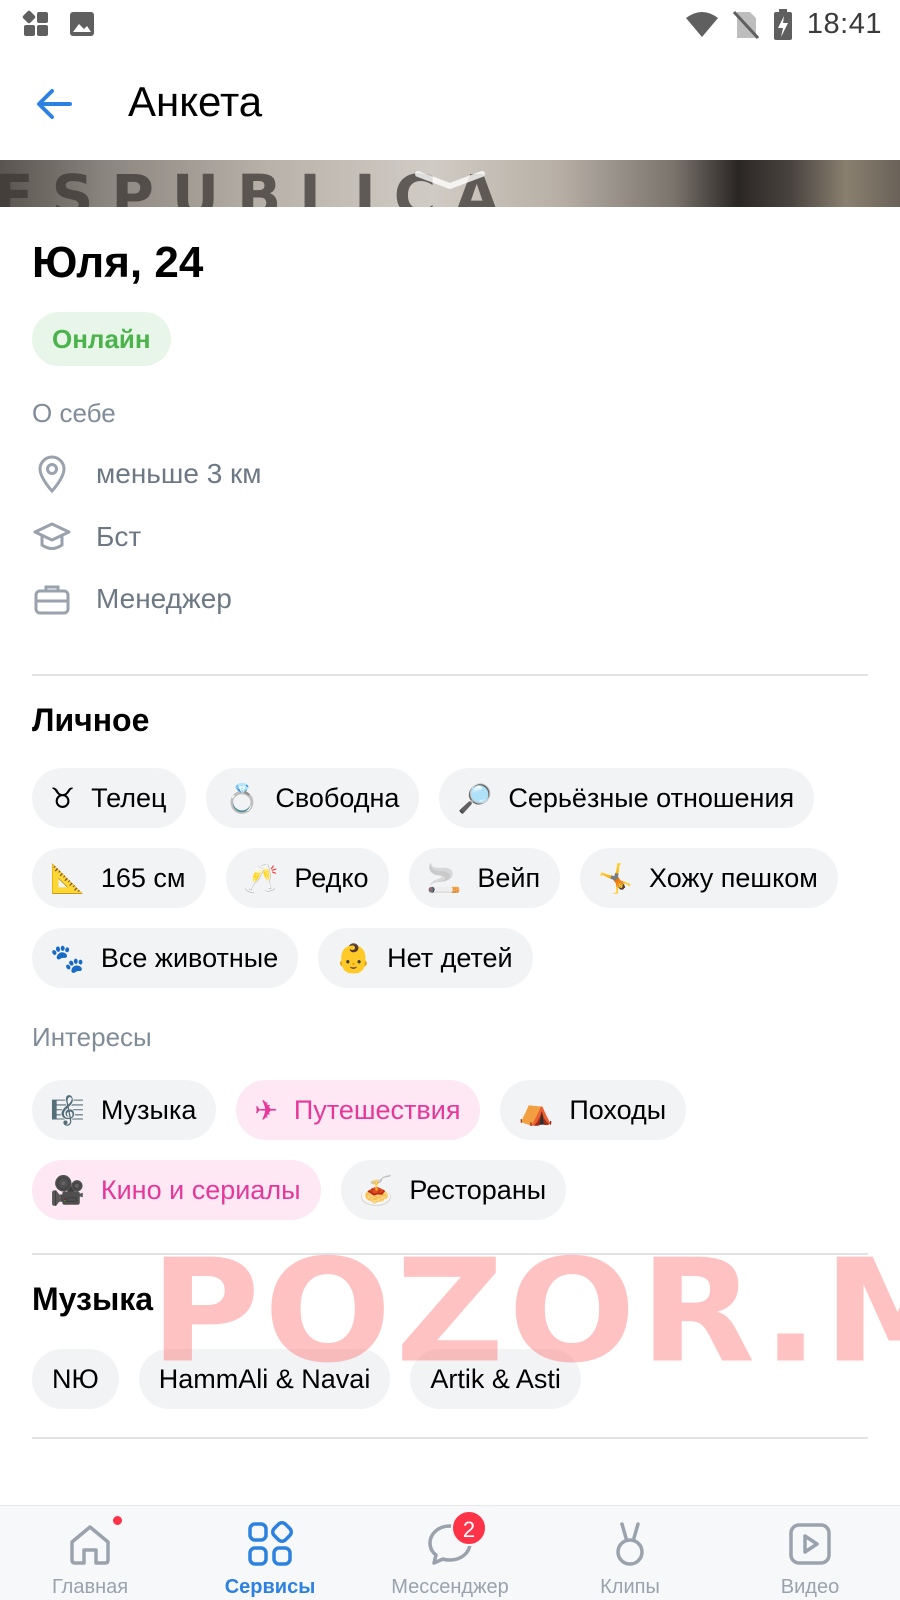 The width and height of the screenshot is (900, 1600). I want to click on briefcase-icon, so click(52, 600).